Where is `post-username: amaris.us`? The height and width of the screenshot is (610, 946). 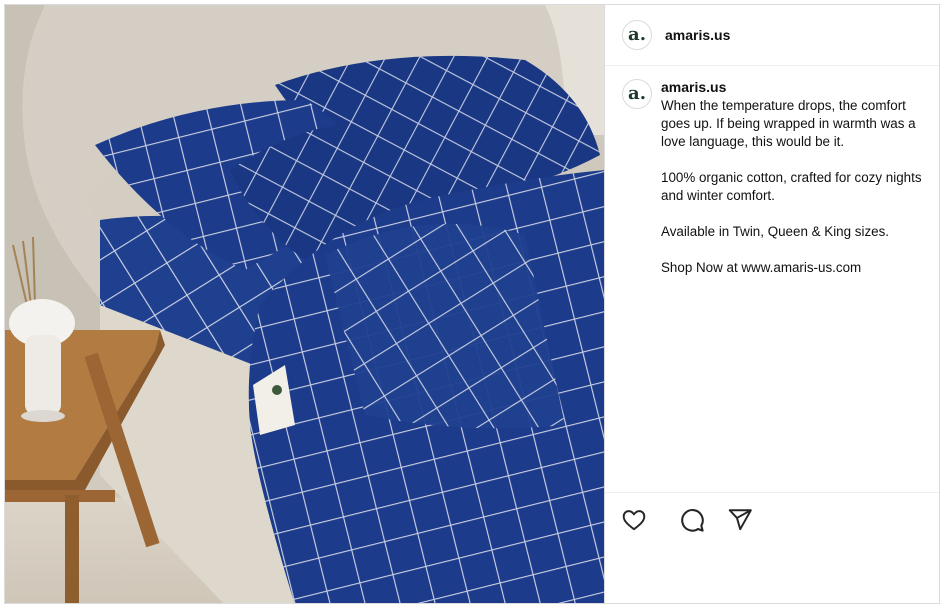 post-username: amaris.us is located at coordinates (697, 35).